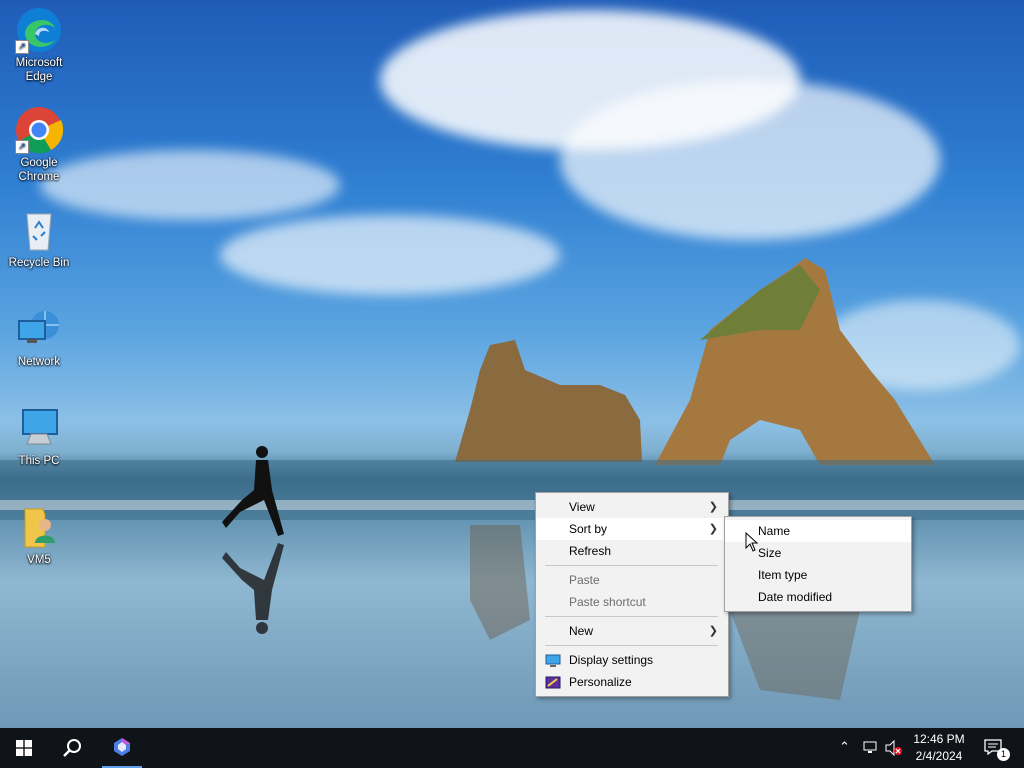 The width and height of the screenshot is (1024, 768). I want to click on menu-item-label: Display settings, so click(611, 660).